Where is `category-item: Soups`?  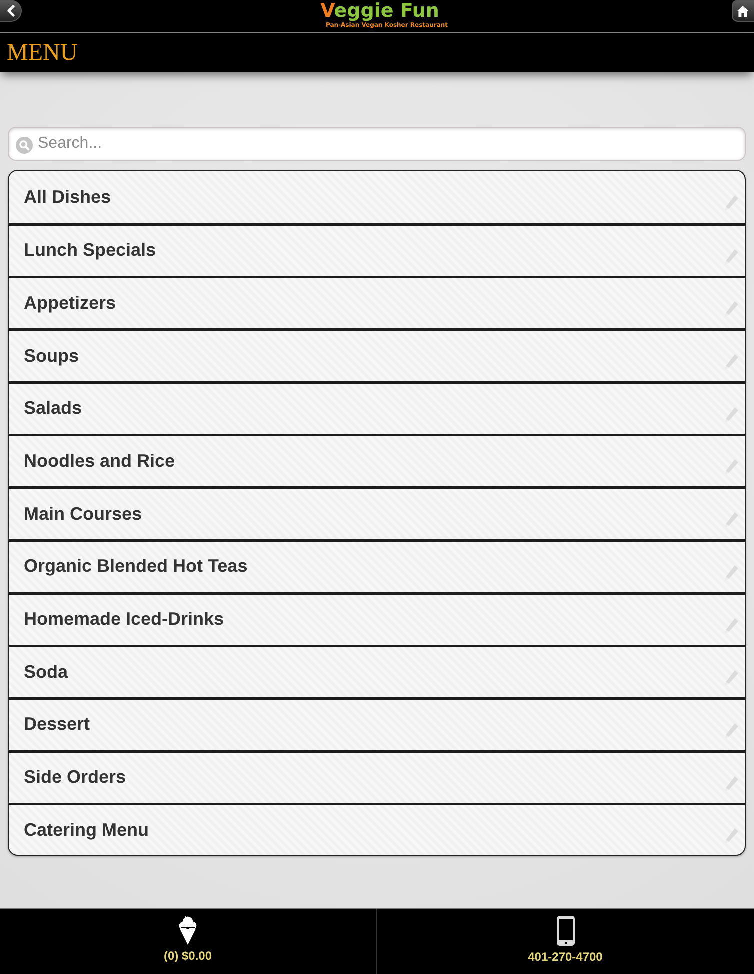
category-item: Soups is located at coordinates (377, 356).